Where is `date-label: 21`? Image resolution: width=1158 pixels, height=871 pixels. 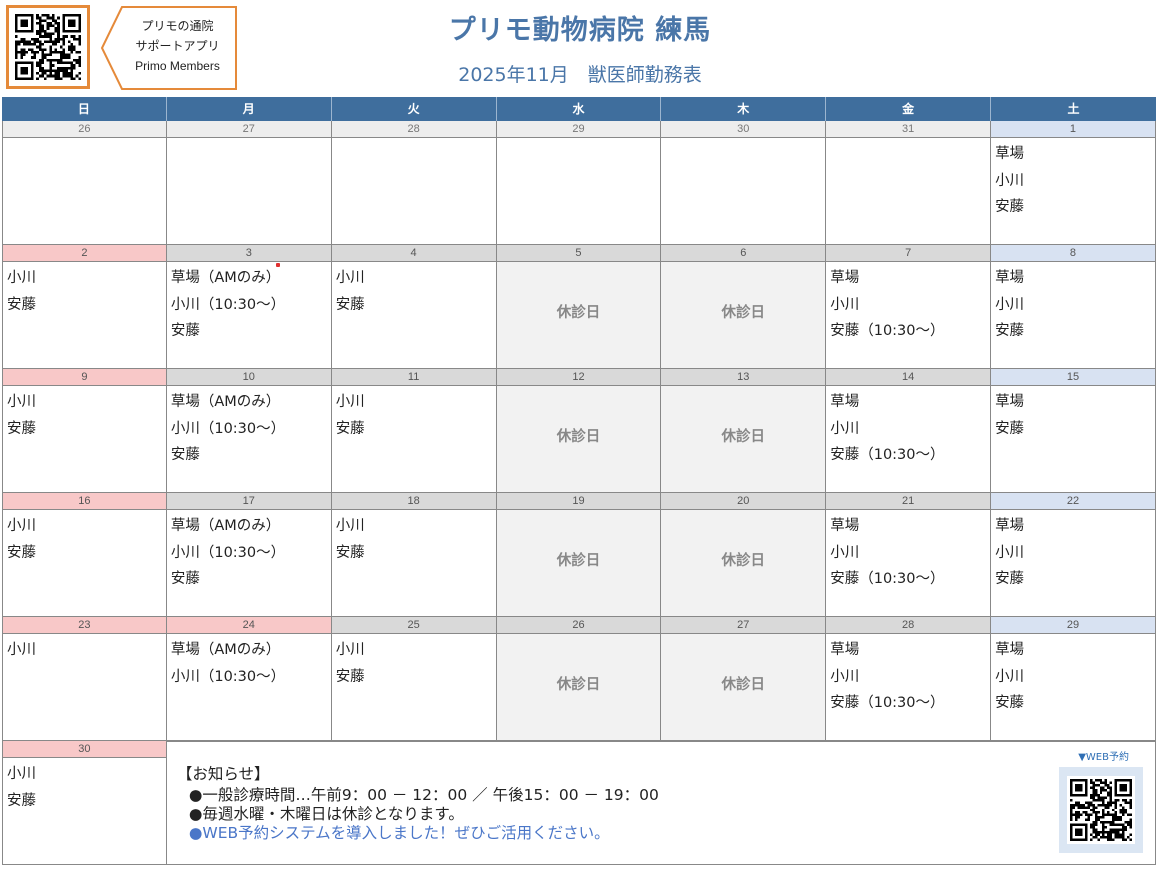 date-label: 21 is located at coordinates (909, 501).